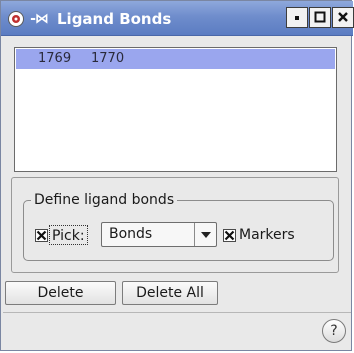  I want to click on markers-label: Markers, so click(267, 235).